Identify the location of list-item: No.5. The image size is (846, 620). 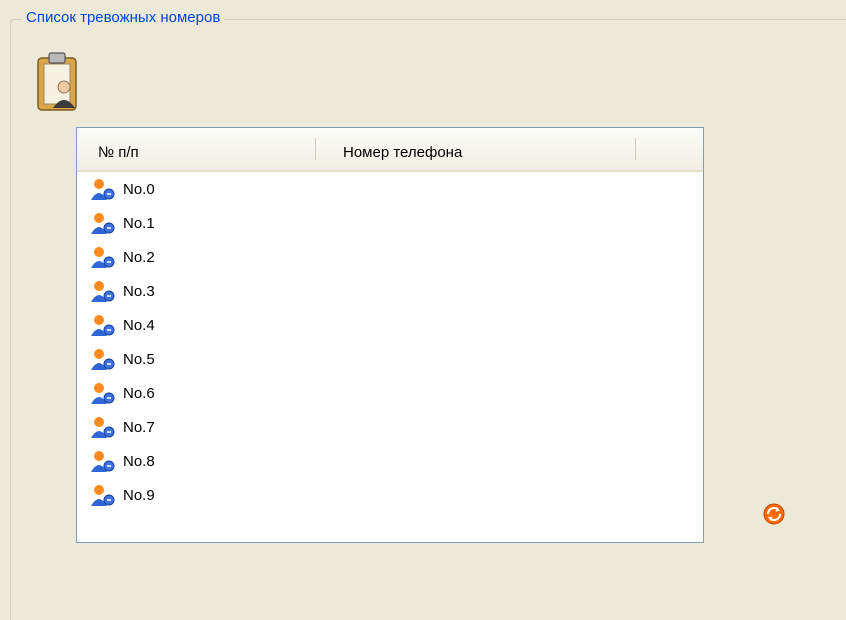
(390, 359).